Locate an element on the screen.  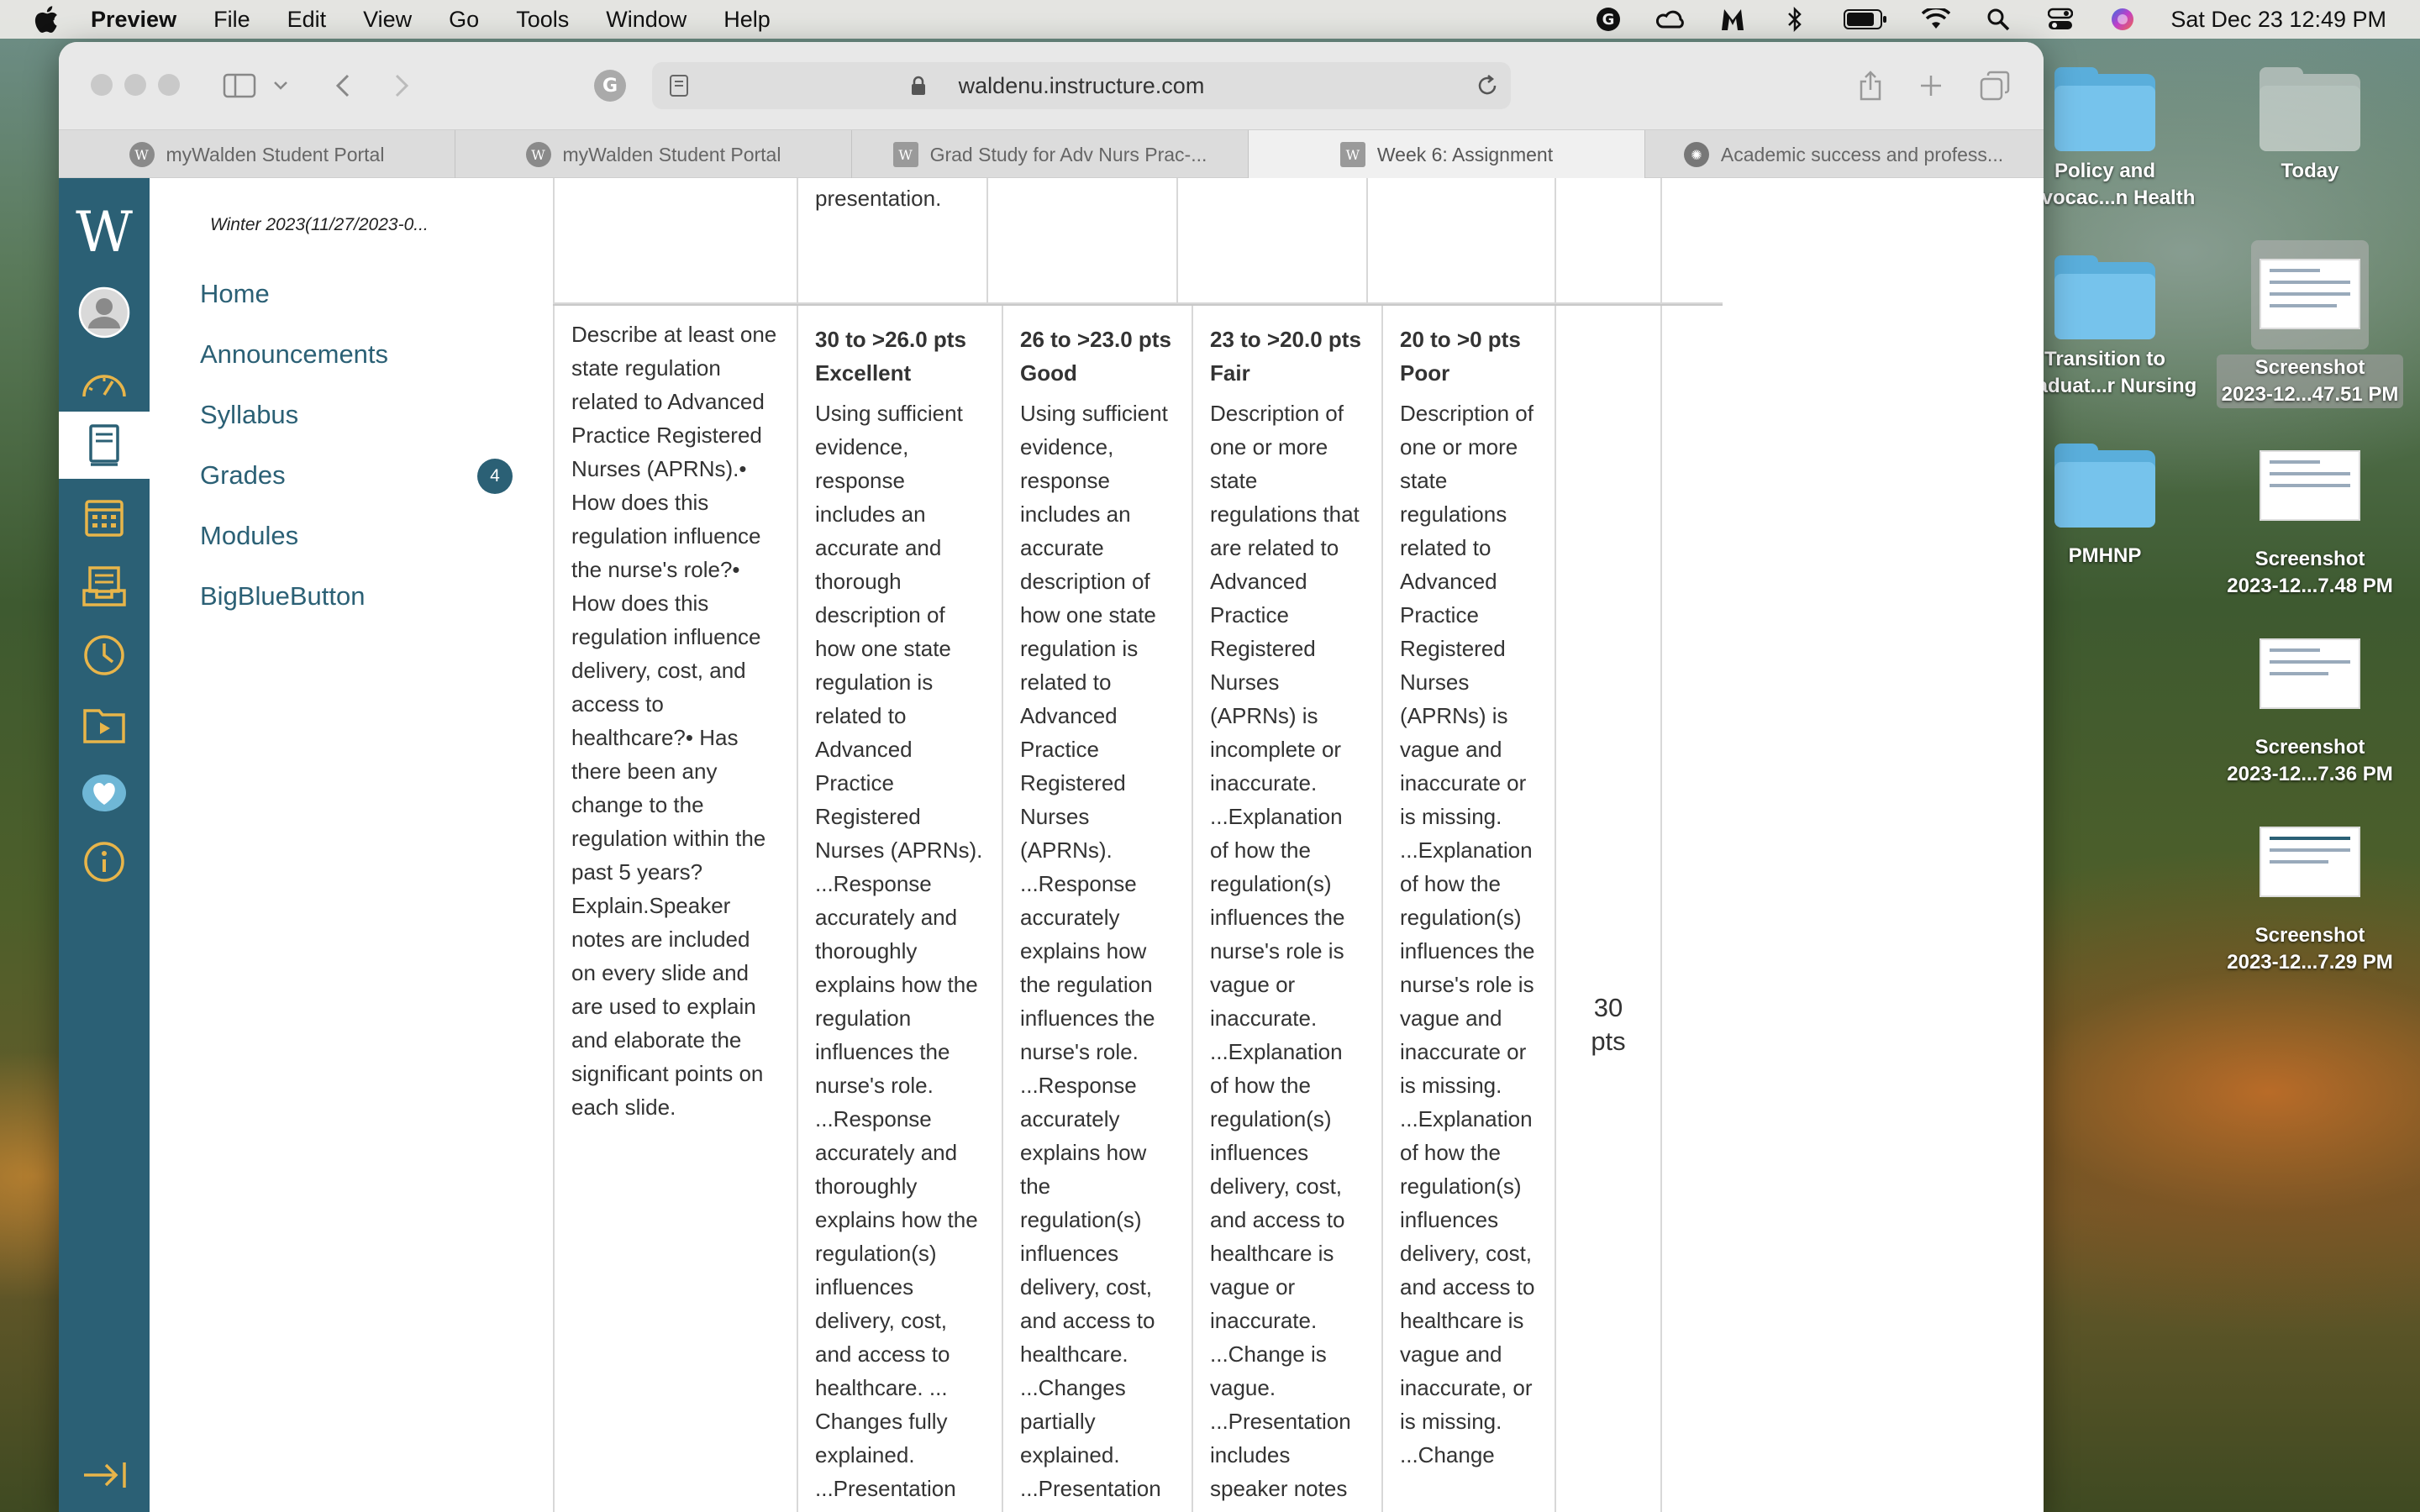
grammarly-extension-icon: G is located at coordinates (610, 85).